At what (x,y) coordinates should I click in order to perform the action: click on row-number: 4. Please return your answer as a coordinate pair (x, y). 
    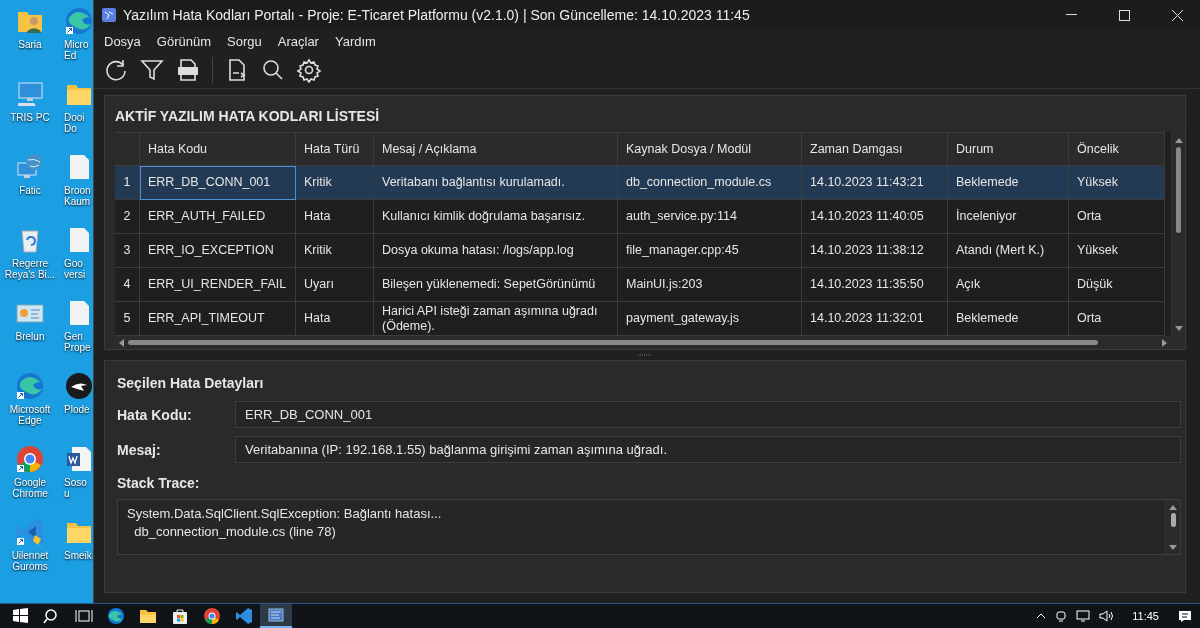
    Looking at the image, I should click on (127, 285).